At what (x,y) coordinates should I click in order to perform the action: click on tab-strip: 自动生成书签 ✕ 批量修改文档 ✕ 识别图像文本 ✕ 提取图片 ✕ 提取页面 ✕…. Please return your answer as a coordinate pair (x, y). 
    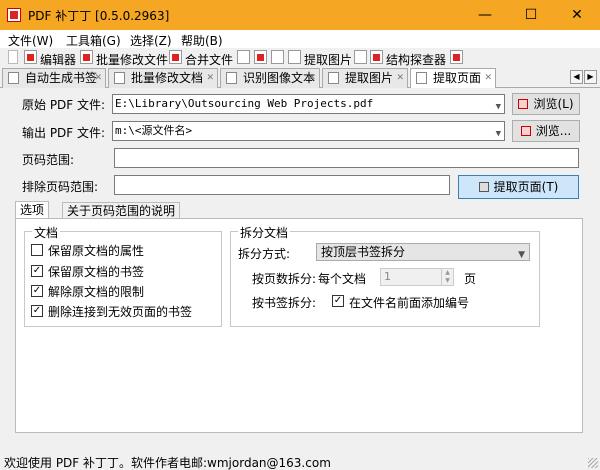
    Looking at the image, I should click on (300, 78).